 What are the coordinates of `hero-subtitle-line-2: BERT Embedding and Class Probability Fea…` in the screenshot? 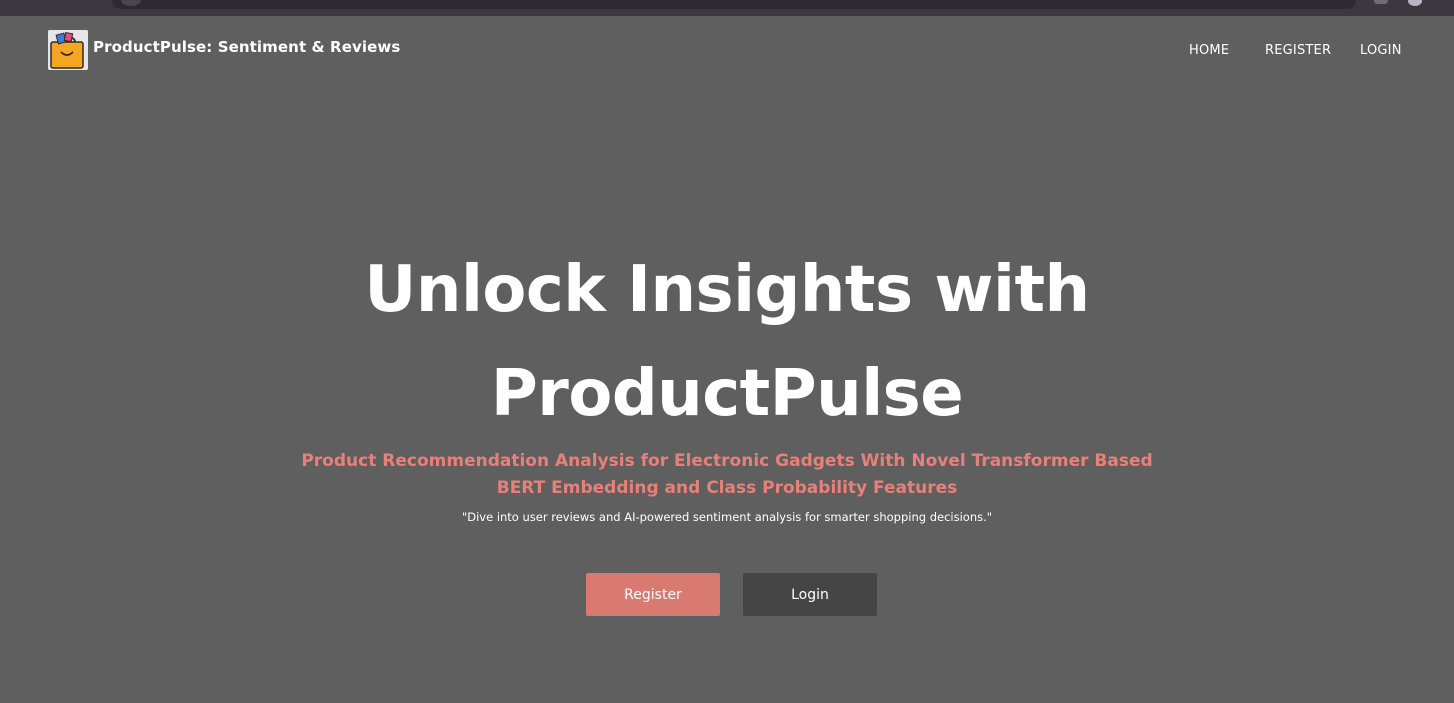 It's located at (727, 488).